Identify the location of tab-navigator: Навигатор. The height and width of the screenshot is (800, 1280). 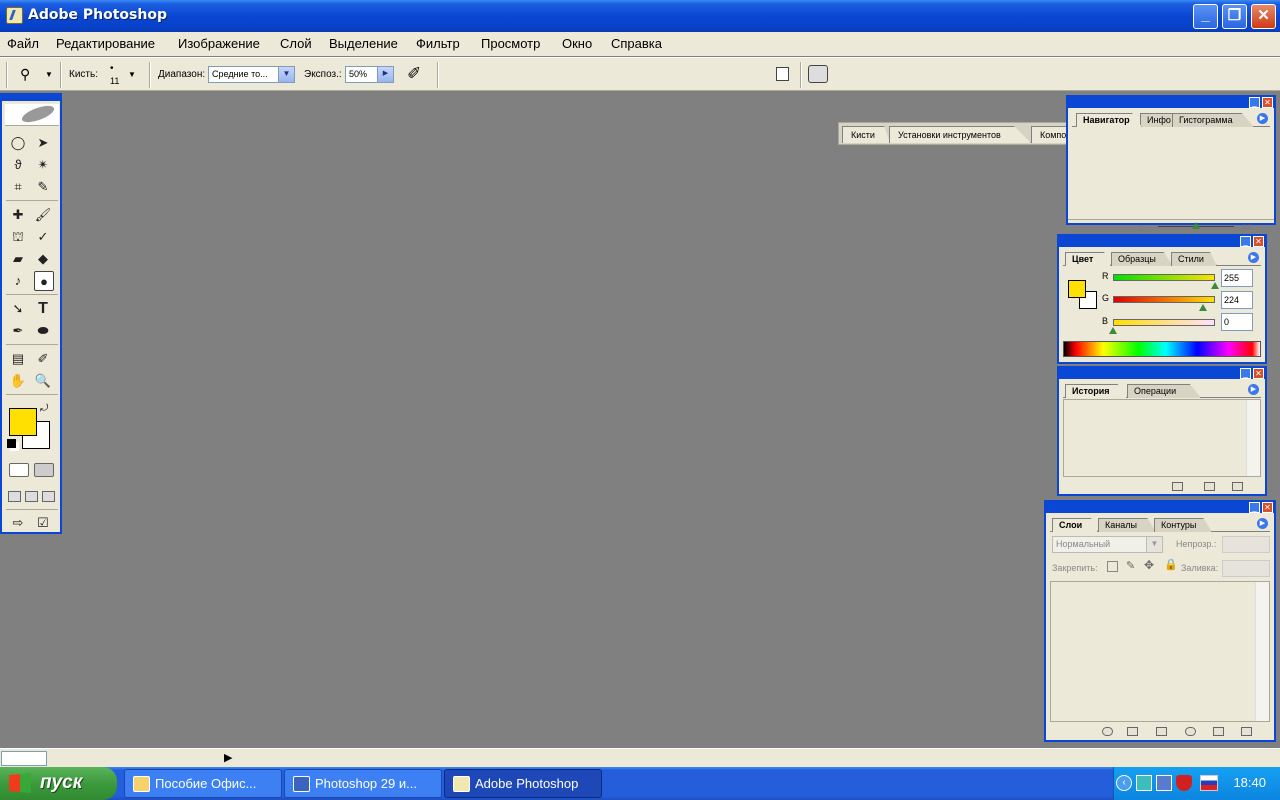
(1109, 120).